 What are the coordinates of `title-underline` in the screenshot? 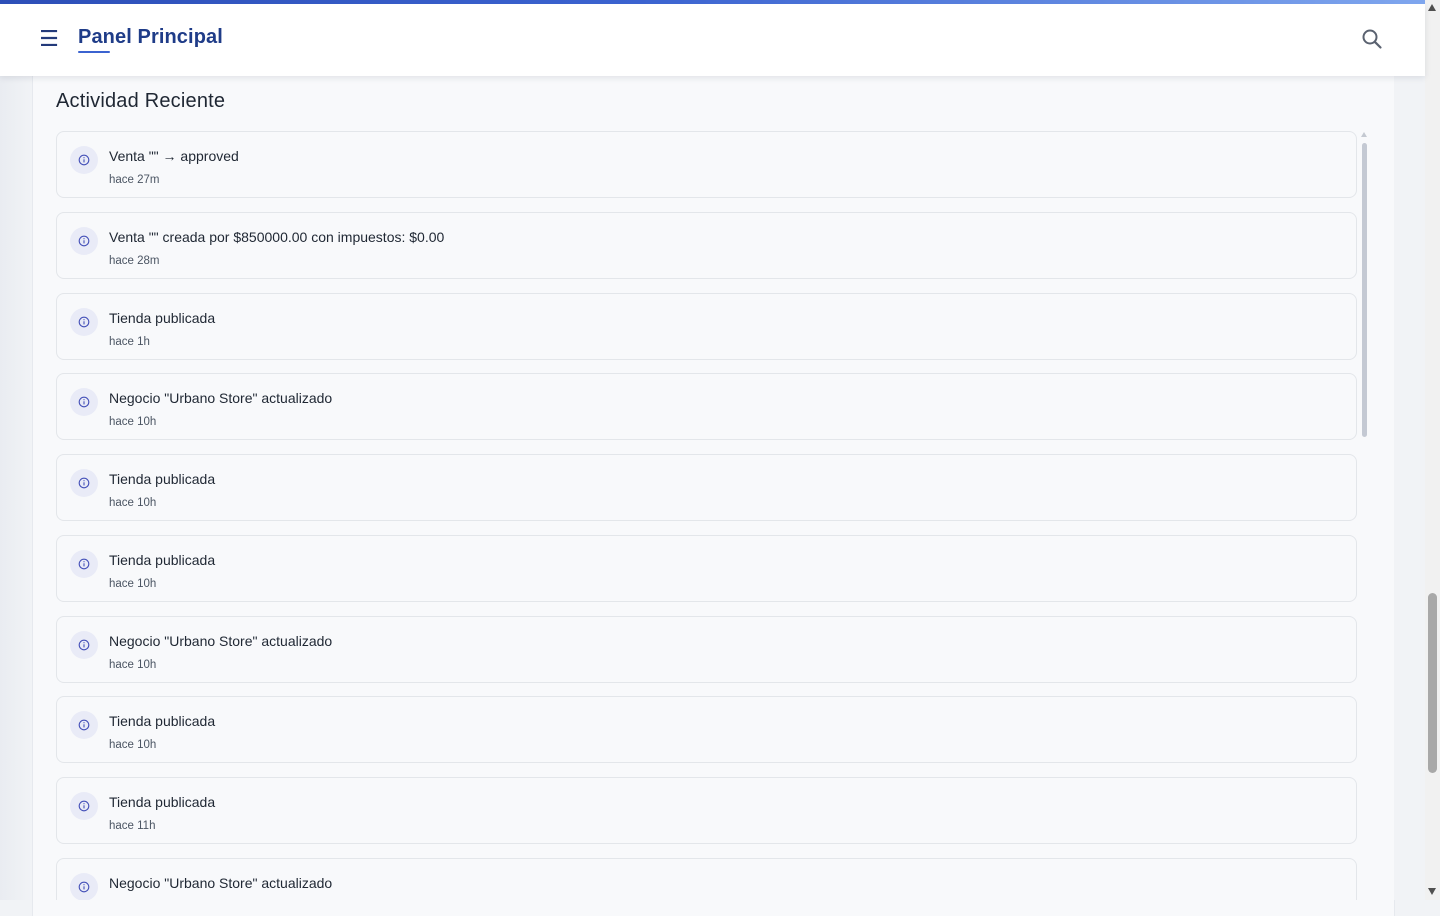 It's located at (94, 52).